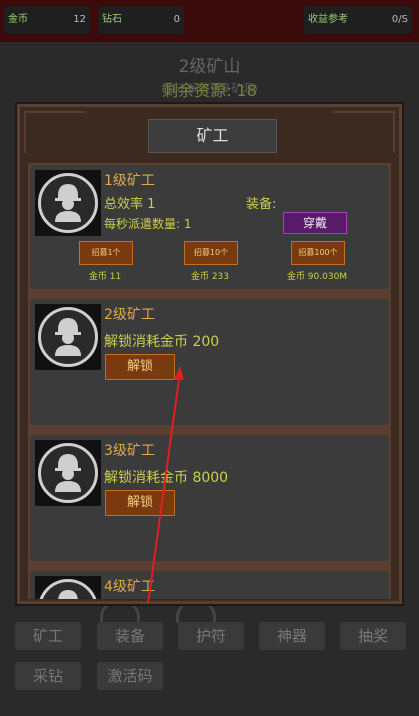 Image resolution: width=419 pixels, height=716 pixels. I want to click on dispatch-text: 每秒派遣数量: 1, so click(148, 224).